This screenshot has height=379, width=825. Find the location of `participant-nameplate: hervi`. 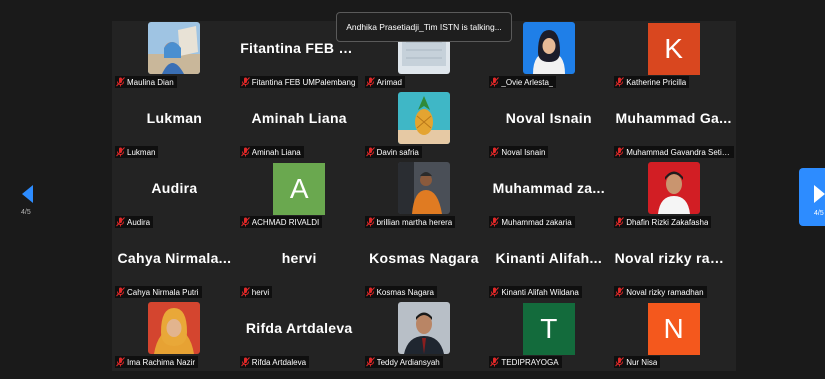

participant-nameplate: hervi is located at coordinates (256, 292).